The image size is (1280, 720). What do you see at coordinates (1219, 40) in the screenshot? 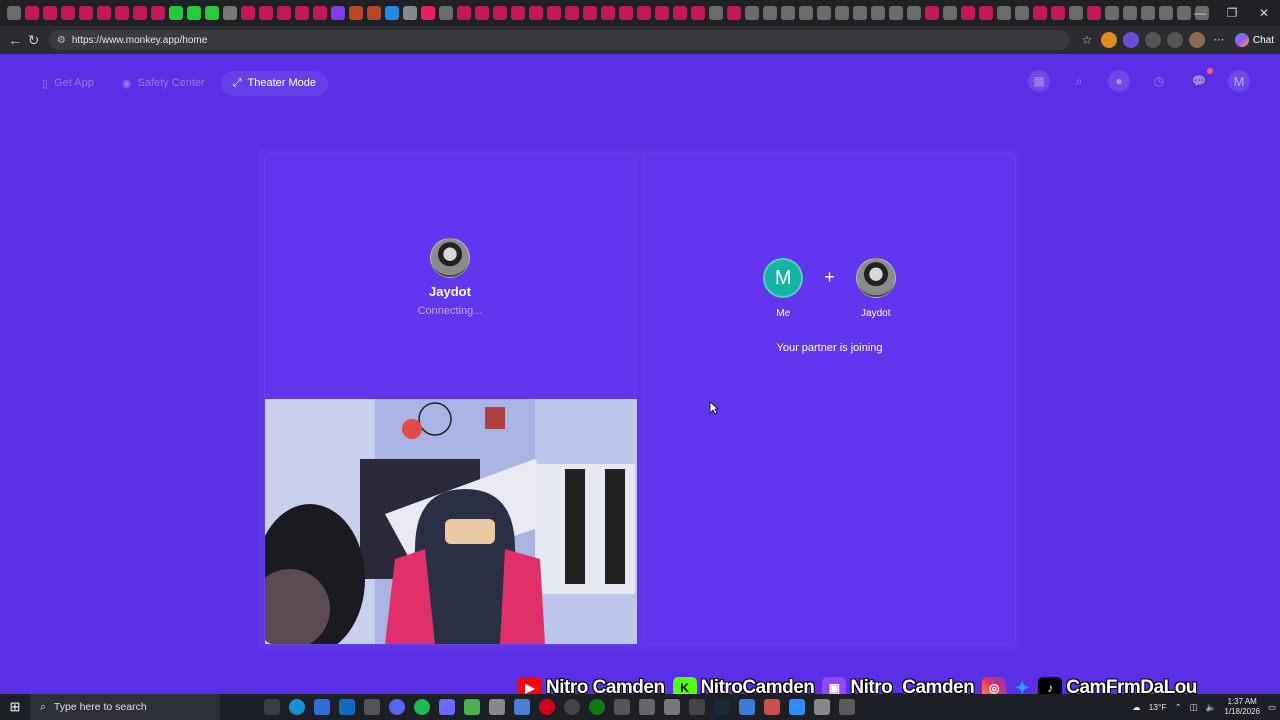
I see `more-icon: ⋯` at bounding box center [1219, 40].